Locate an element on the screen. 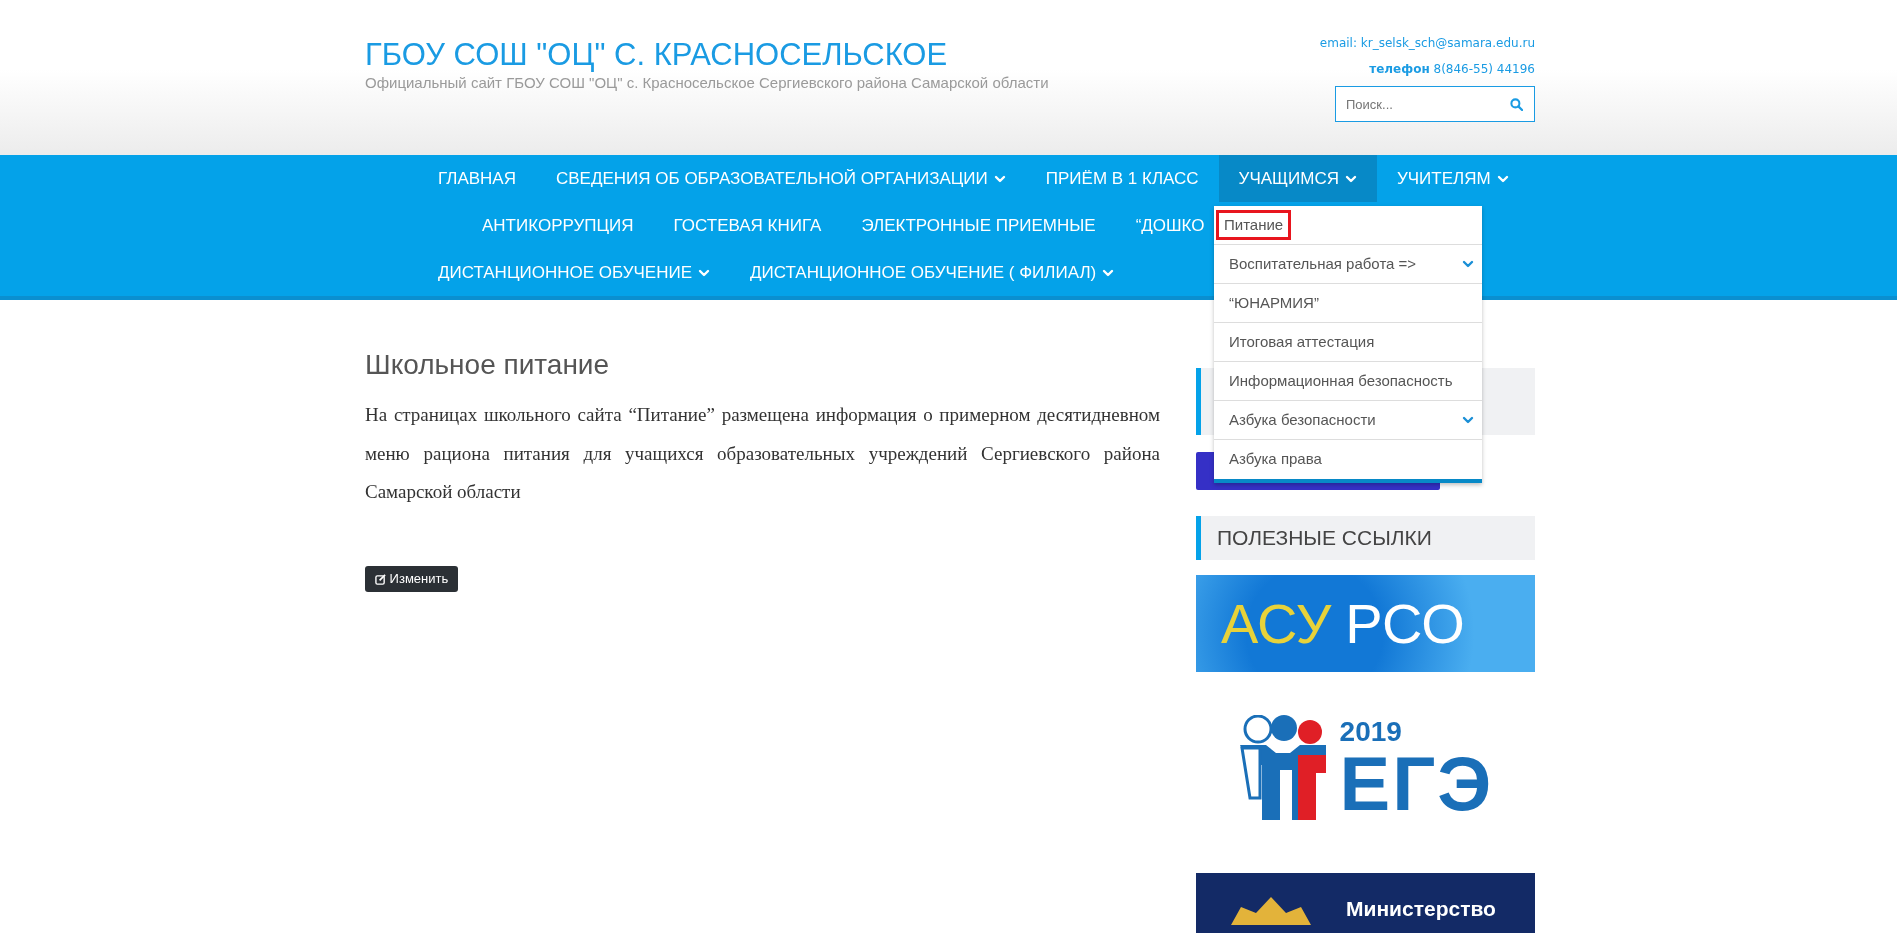  ege-text: ЕГЭ is located at coordinates (1416, 784).